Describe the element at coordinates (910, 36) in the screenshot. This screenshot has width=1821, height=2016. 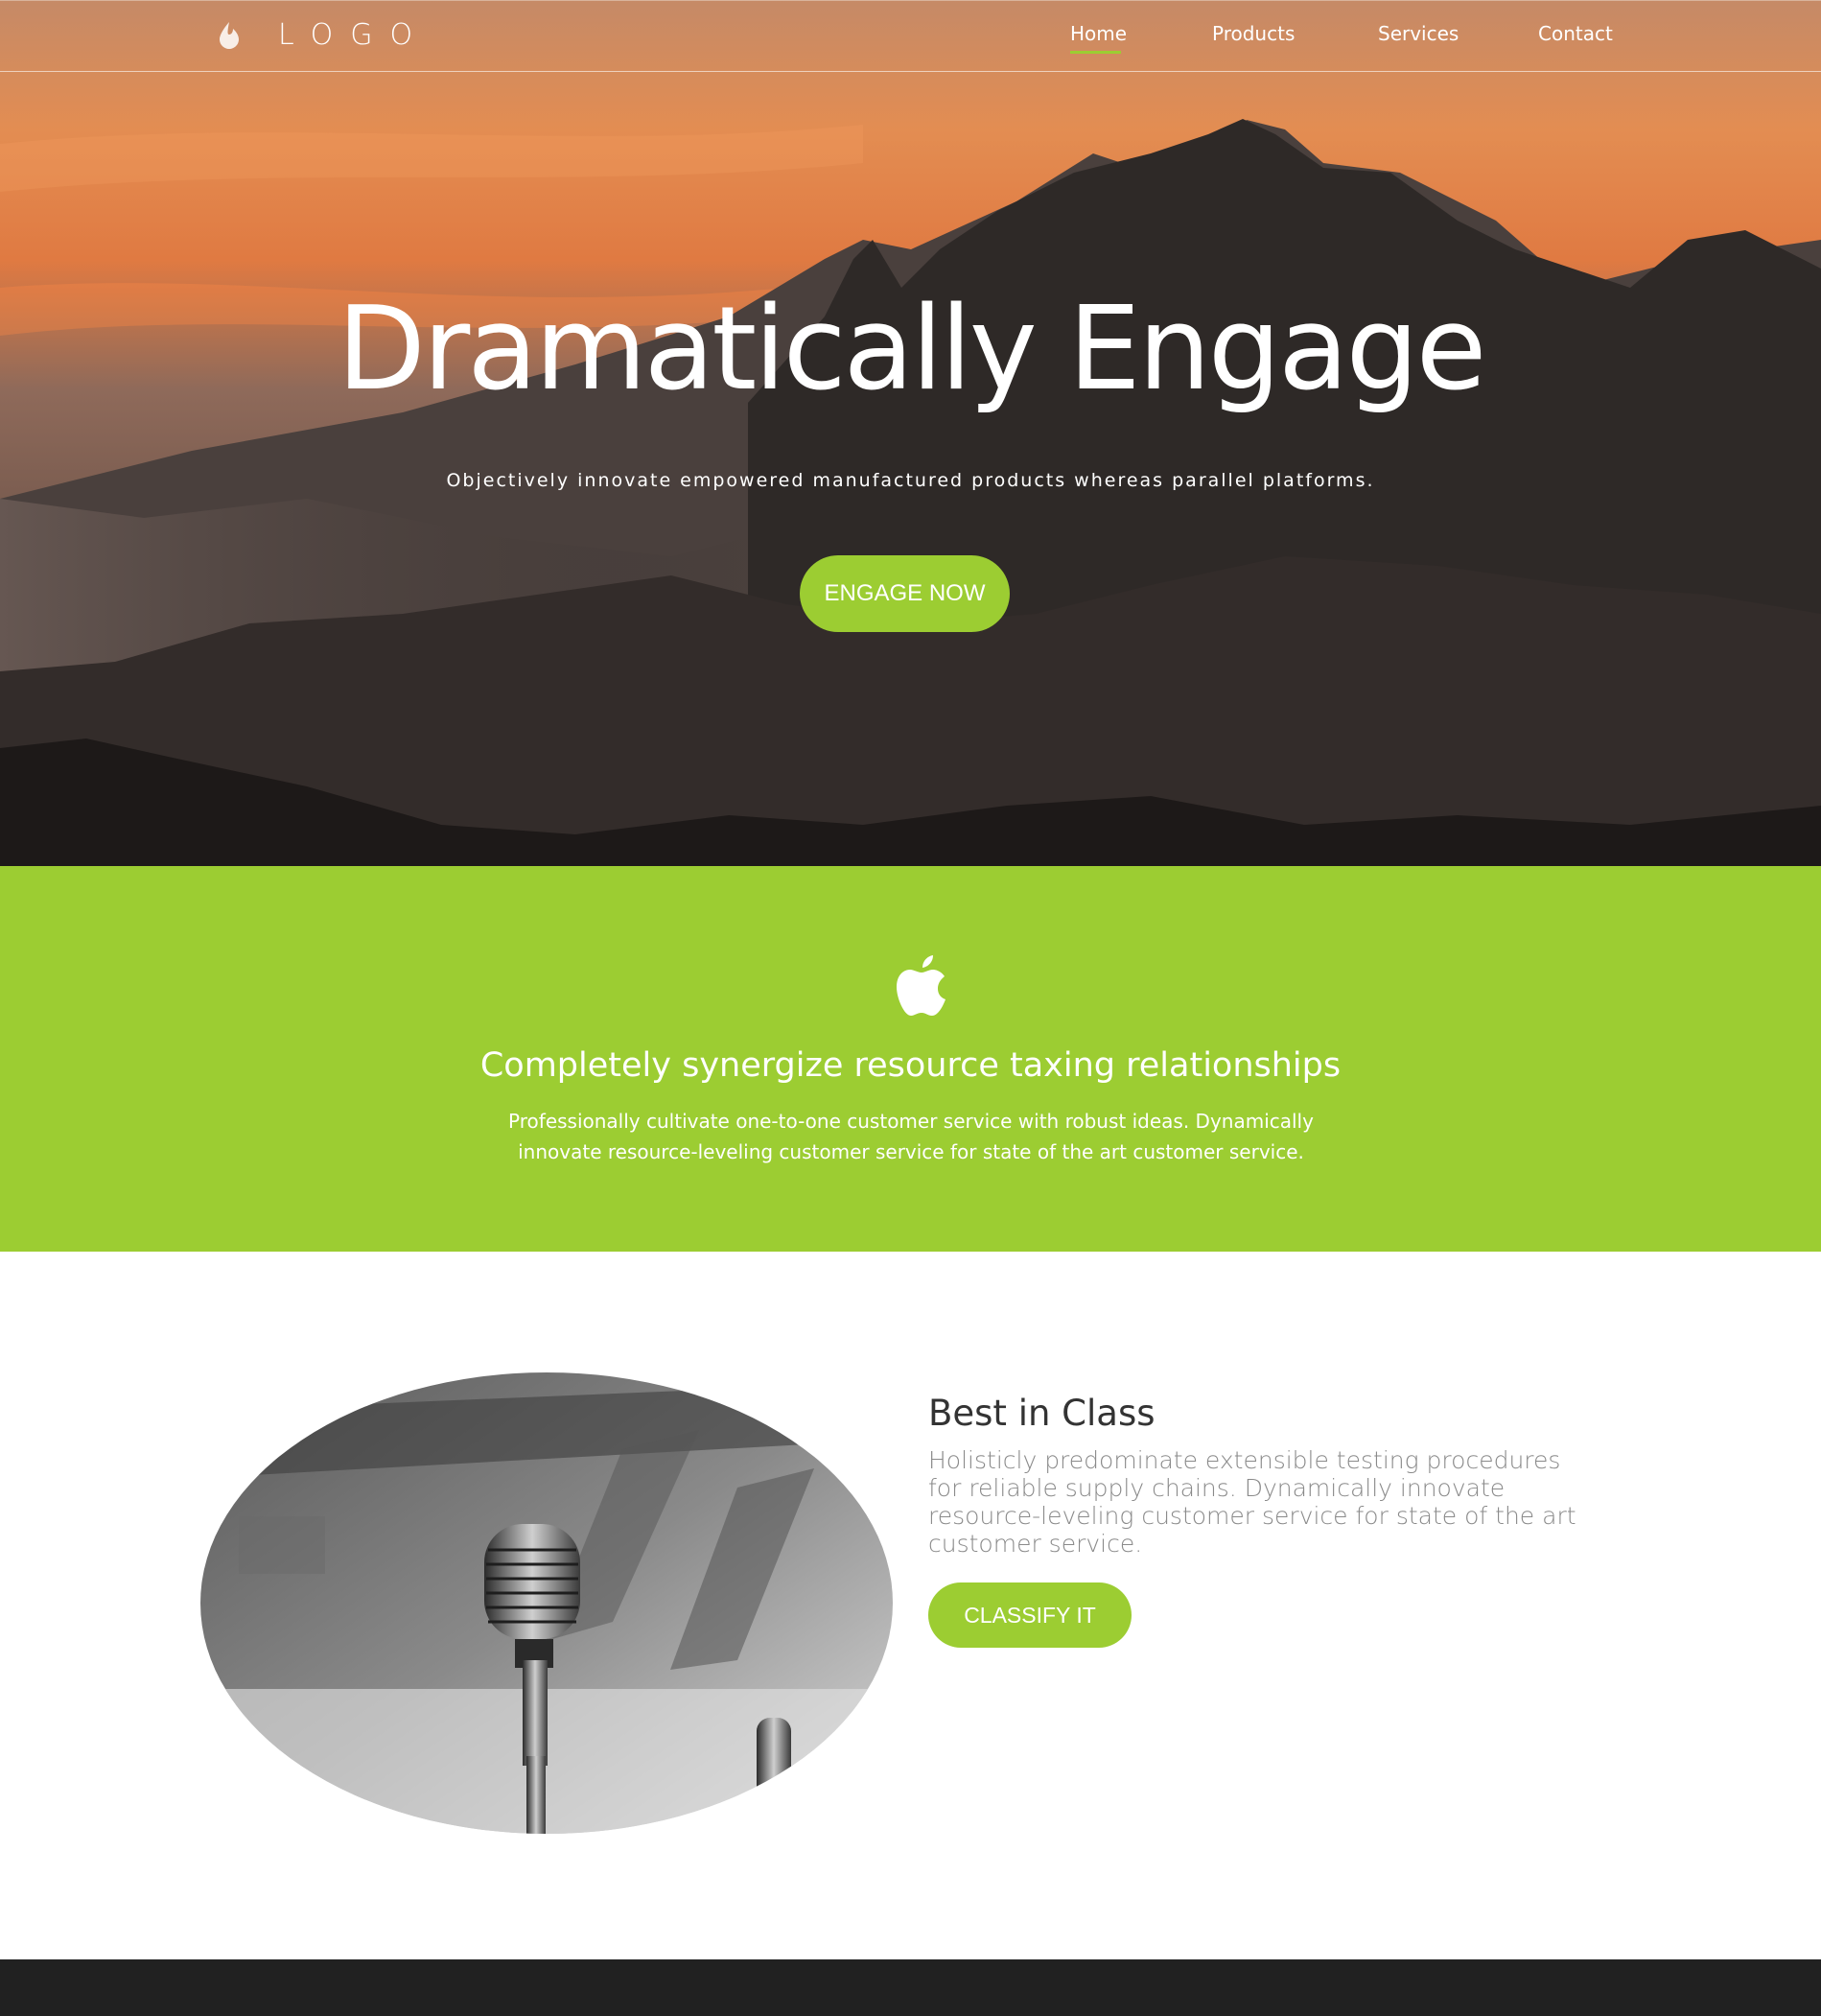
I see `top-navbar: LOGO Home Products Services Contact` at that location.